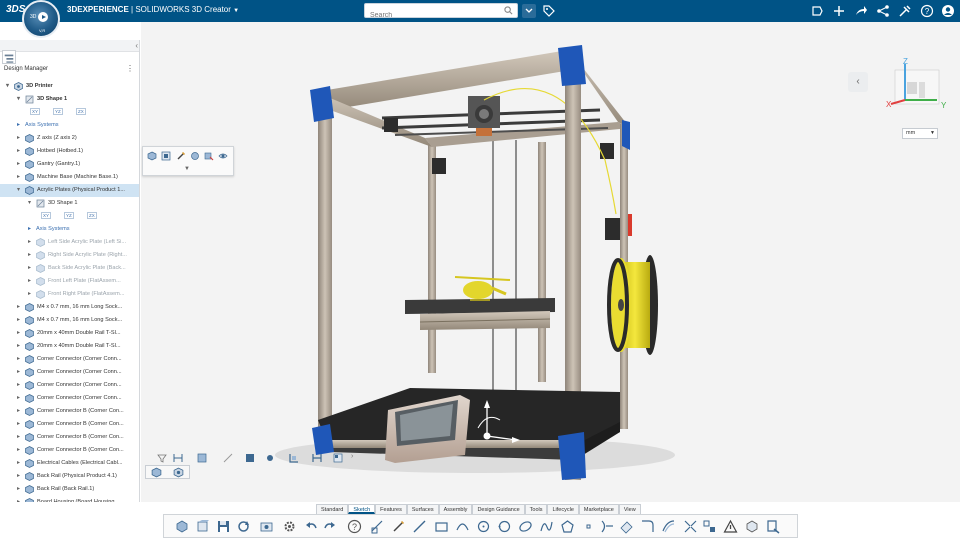 The image size is (960, 540). Describe the element at coordinates (352, 456) in the screenshot. I see `chevron-right-icon: ›` at that location.